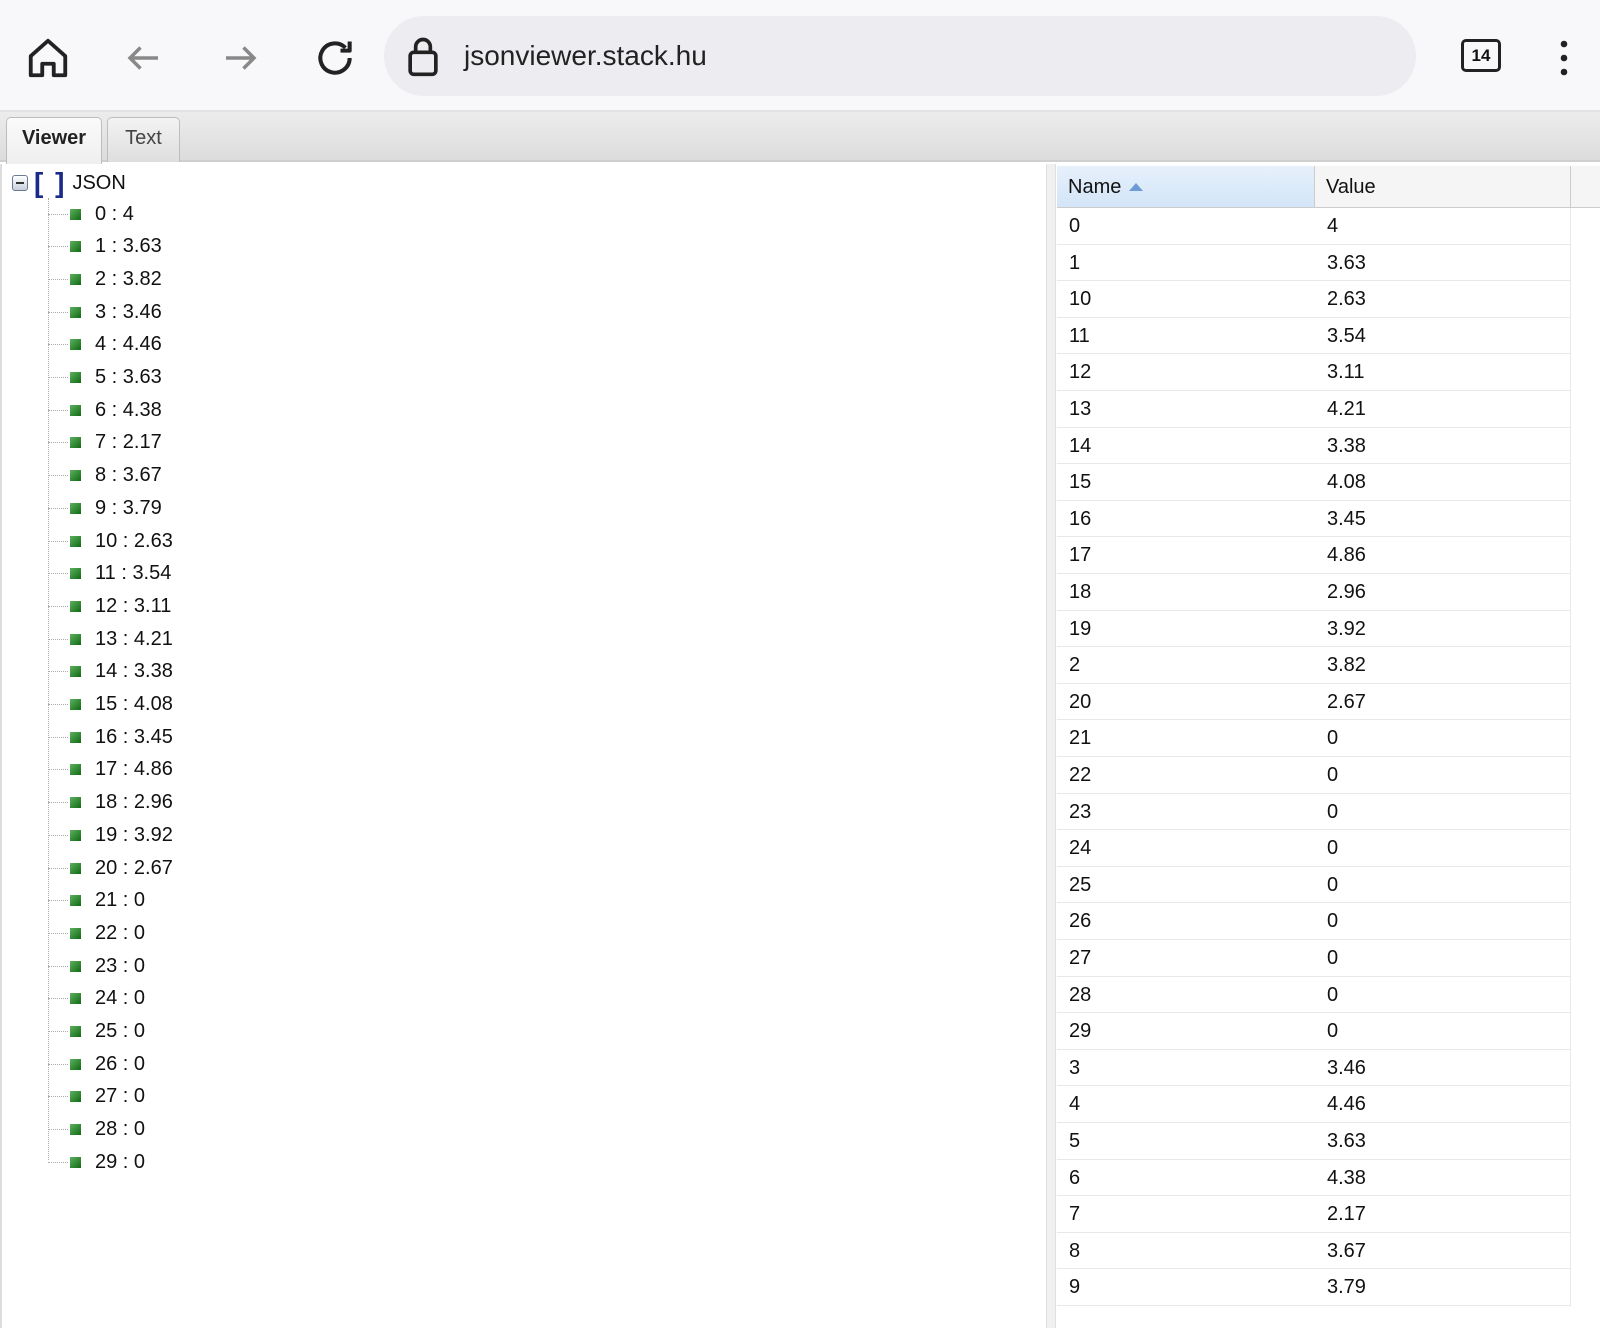 The image size is (1600, 1328). Describe the element at coordinates (1075, 262) in the screenshot. I see `cell-name: 1` at that location.